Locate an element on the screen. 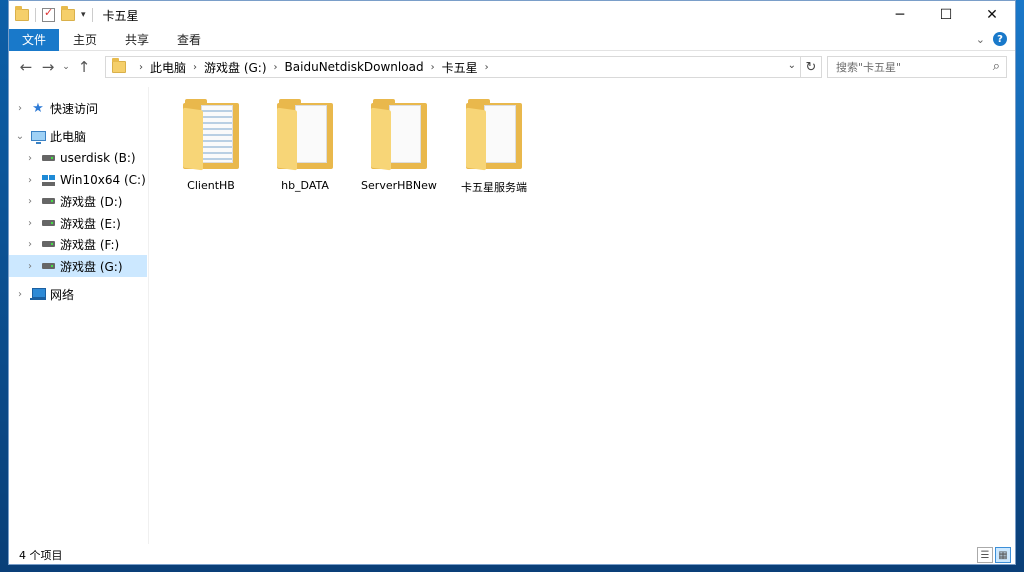  ribbon-right: ⌄ ? is located at coordinates (991, 39).